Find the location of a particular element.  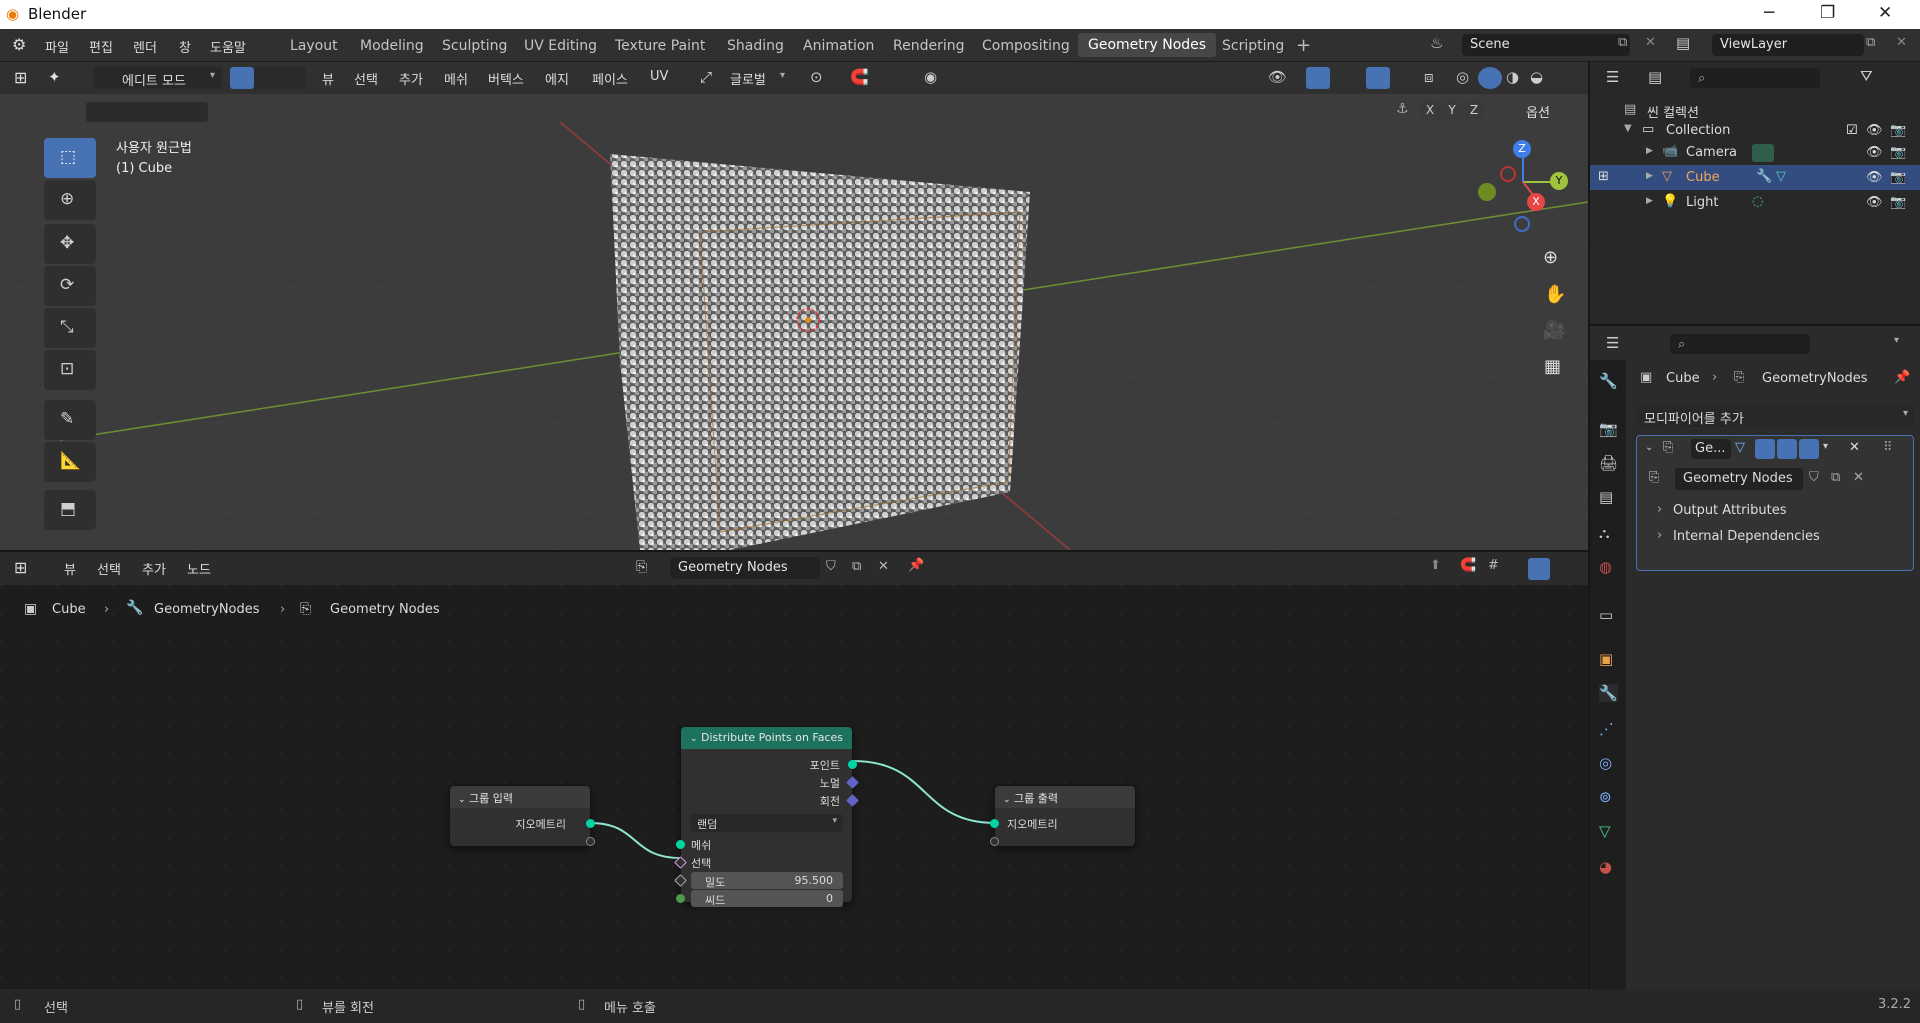

density-field: 밀도 95.500 is located at coordinates (767, 880).